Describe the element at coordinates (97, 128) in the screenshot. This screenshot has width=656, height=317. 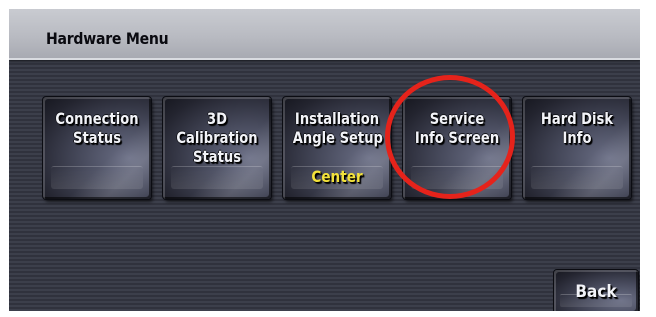
I see `connection-status-label: Connection Status` at that location.